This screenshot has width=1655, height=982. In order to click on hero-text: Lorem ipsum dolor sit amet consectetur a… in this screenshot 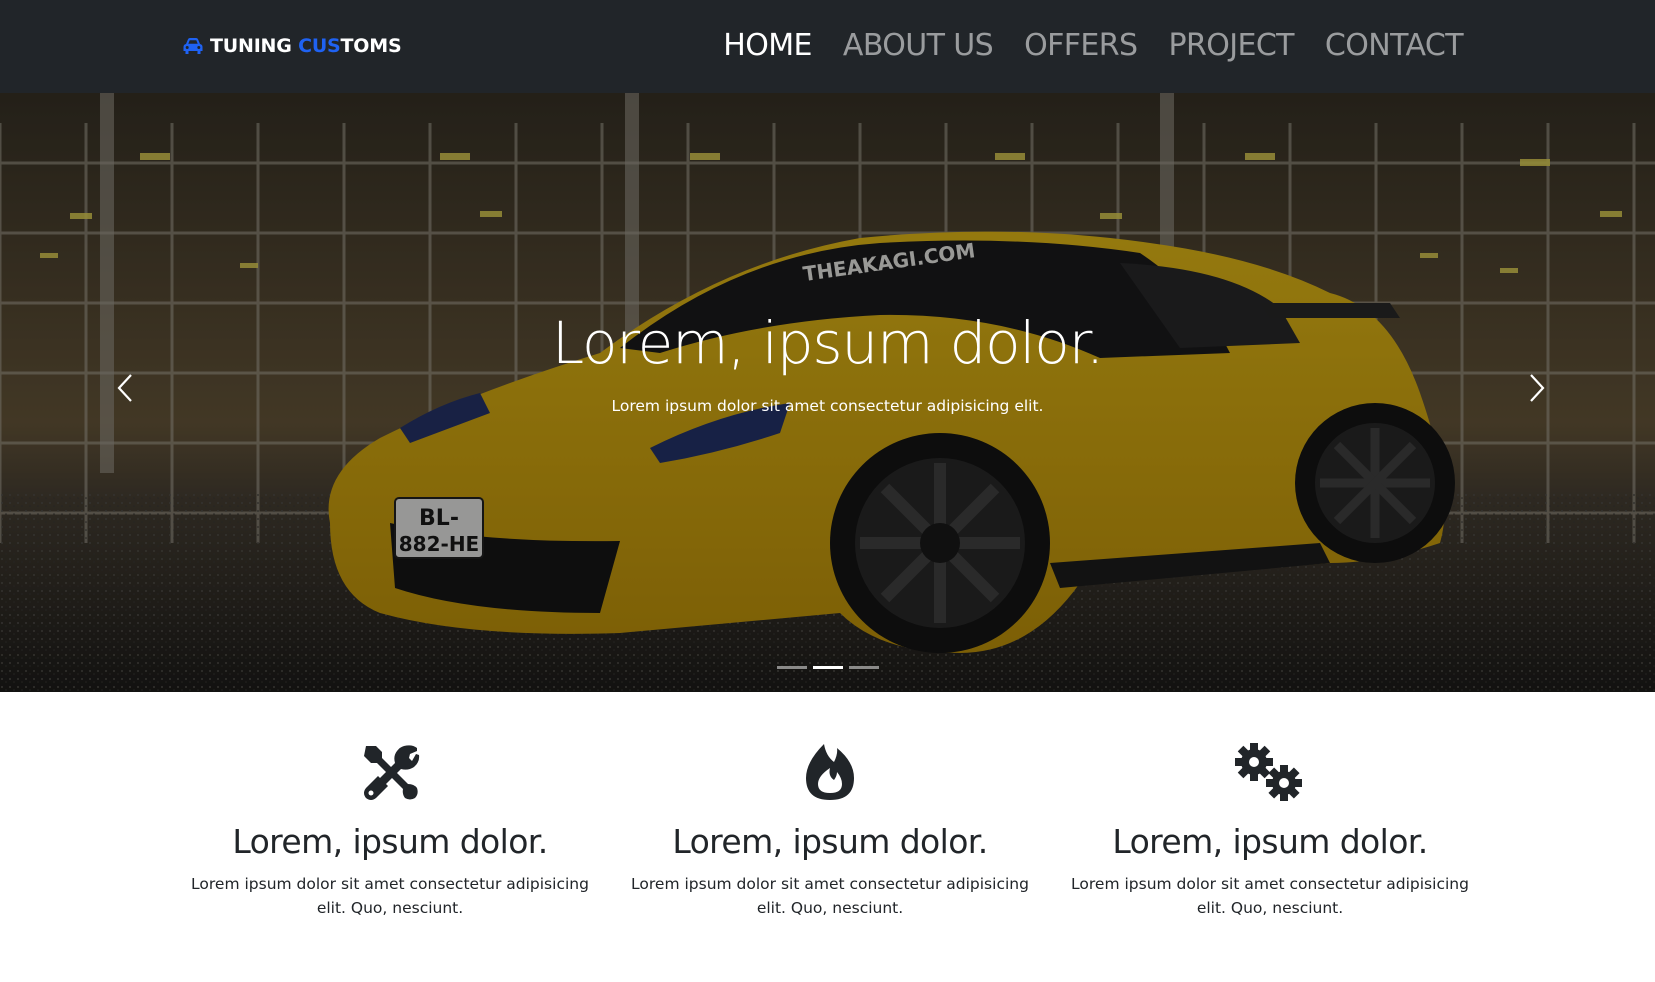, I will do `click(827, 406)`.